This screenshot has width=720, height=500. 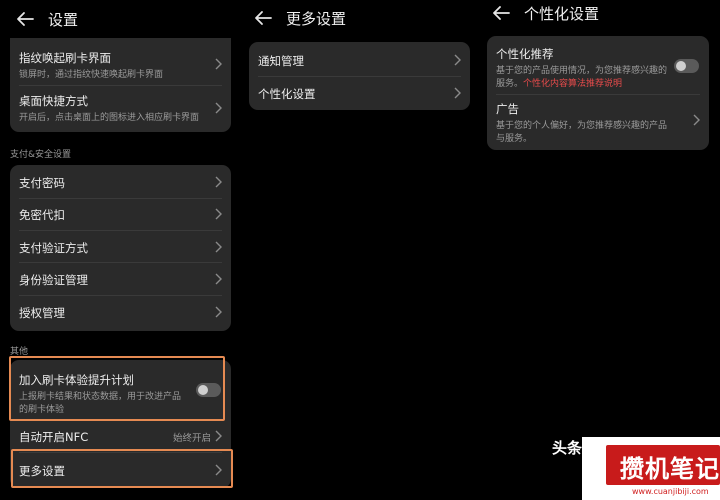 I want to click on authorization-manage-item: 授权管理, so click(x=120, y=313).